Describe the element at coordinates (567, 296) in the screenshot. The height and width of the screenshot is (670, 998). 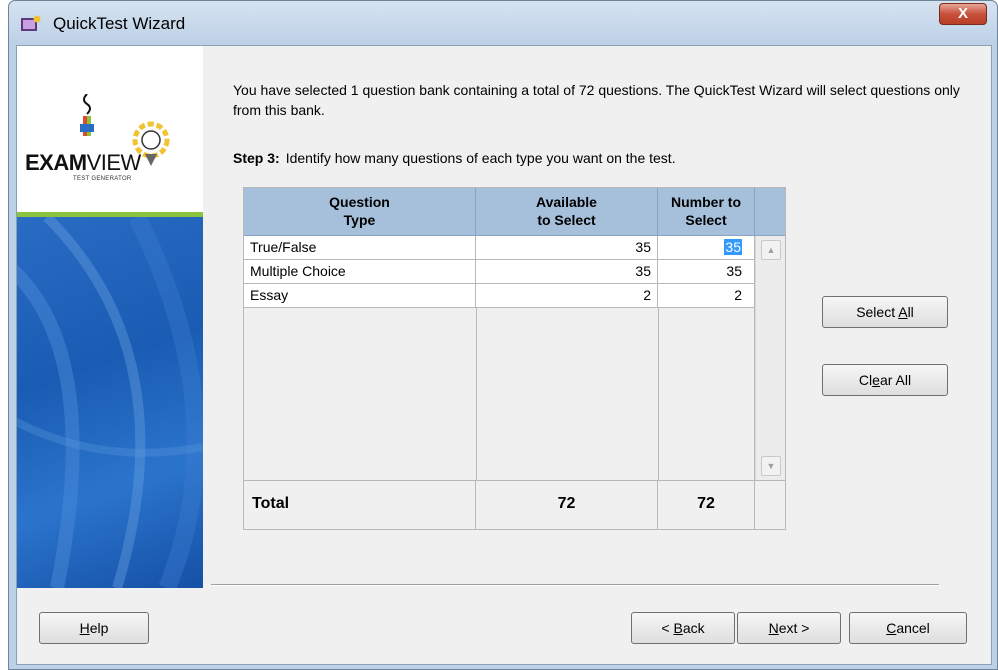
I see `row-available-count: 2` at that location.